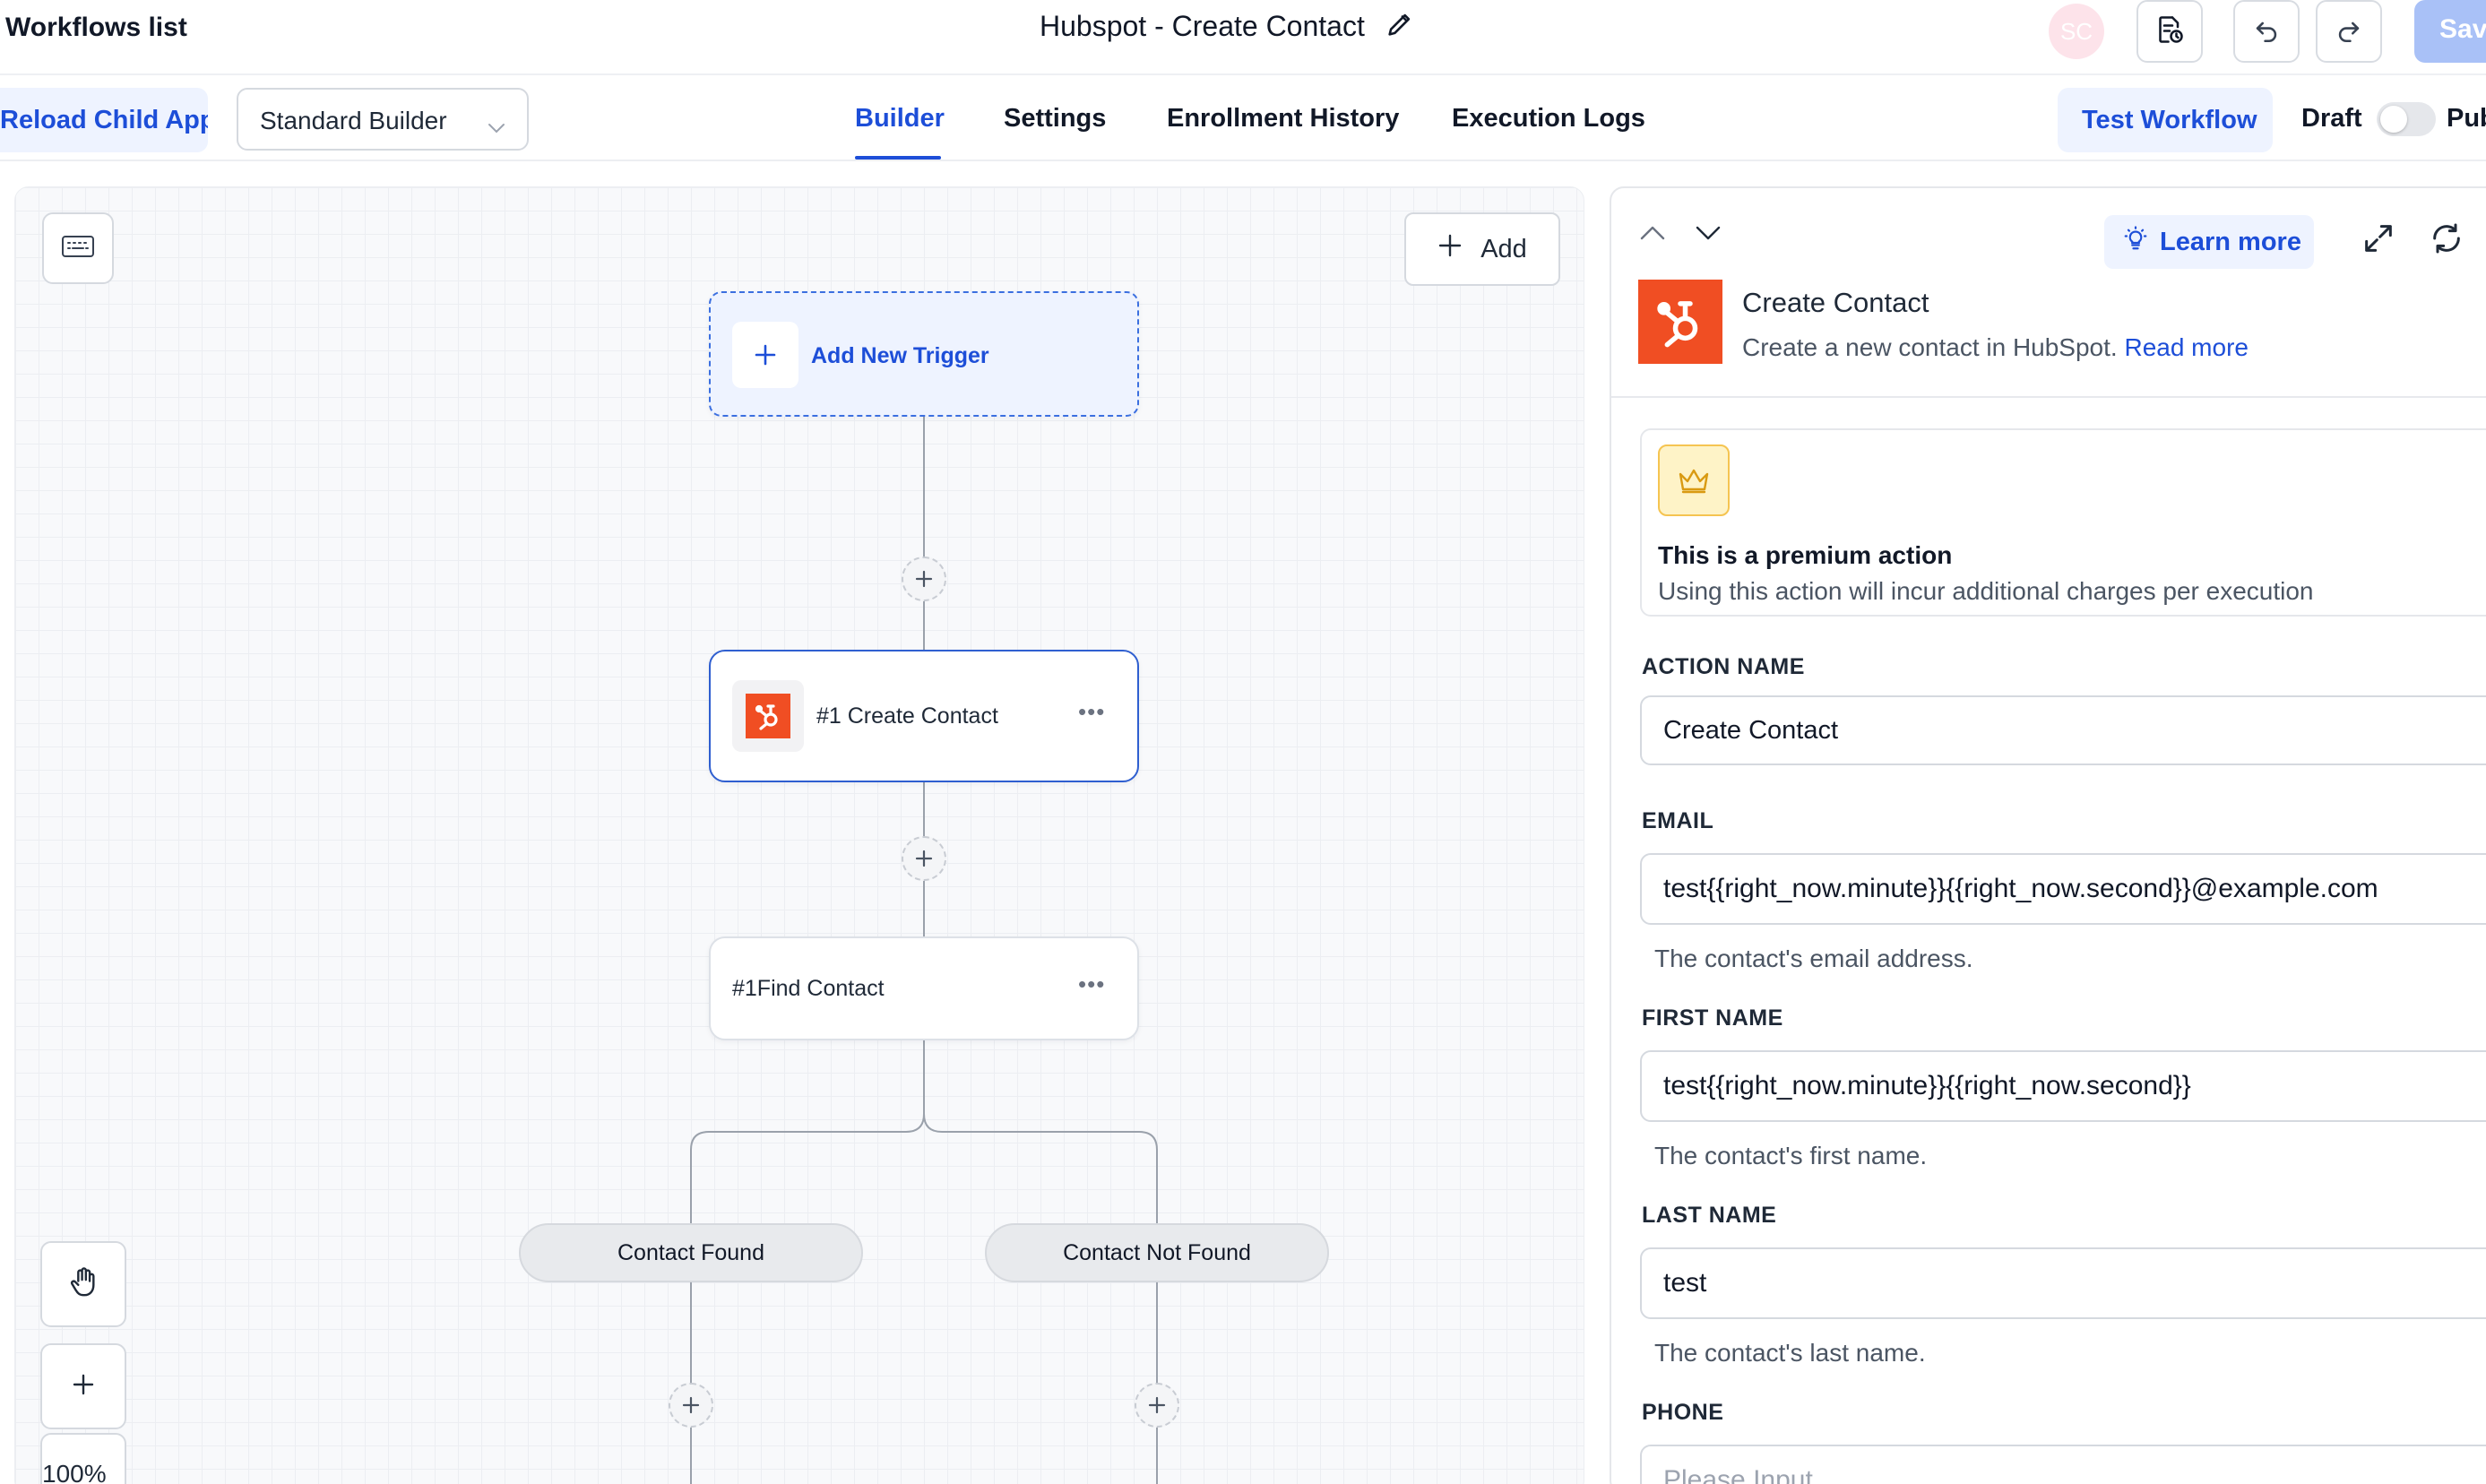 Image resolution: width=2486 pixels, height=1484 pixels. What do you see at coordinates (2165, 120) in the screenshot?
I see `test-workflow-button: Test Workflow` at bounding box center [2165, 120].